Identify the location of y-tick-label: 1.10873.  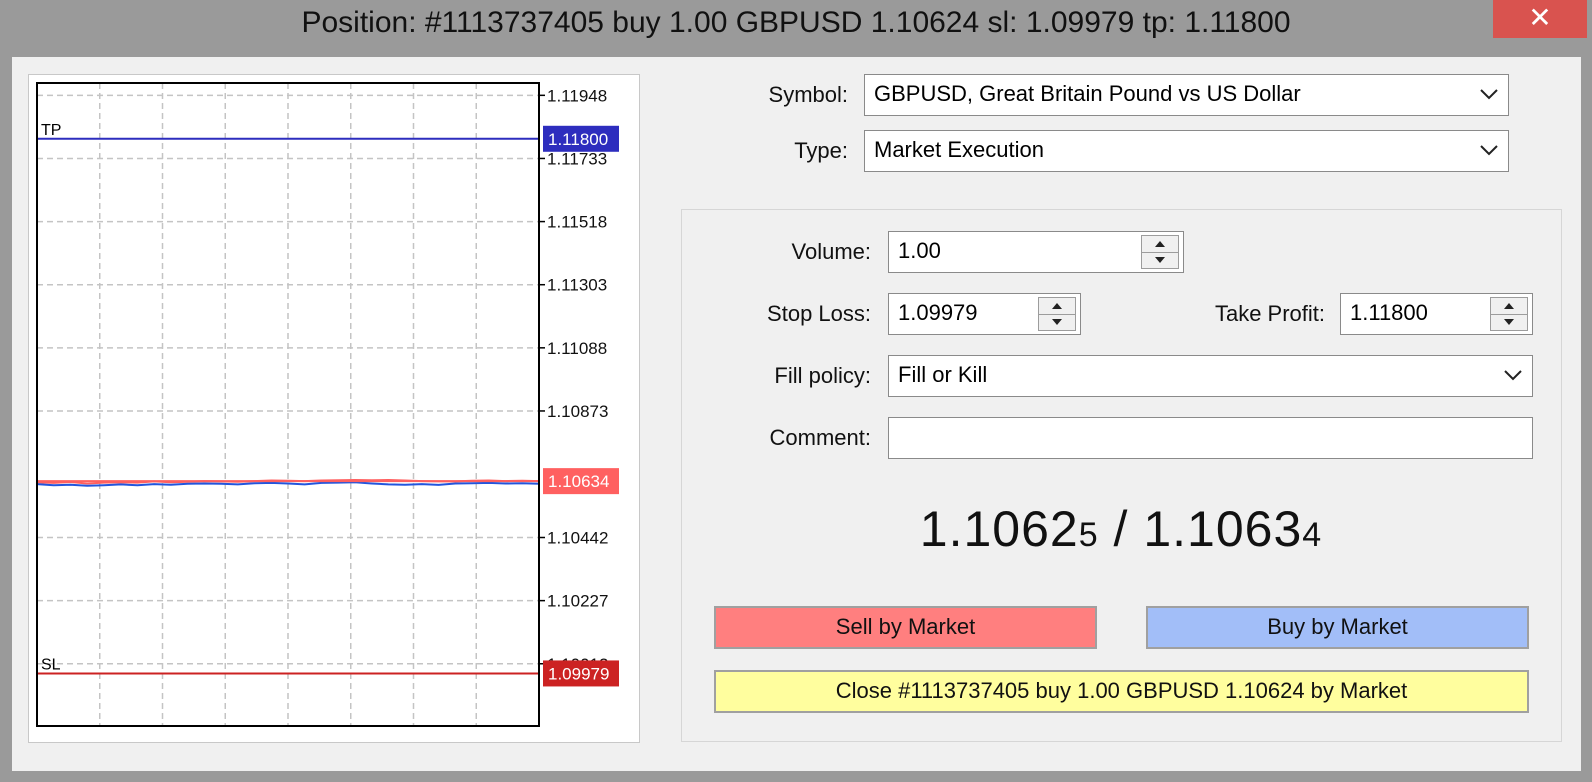
(577, 411).